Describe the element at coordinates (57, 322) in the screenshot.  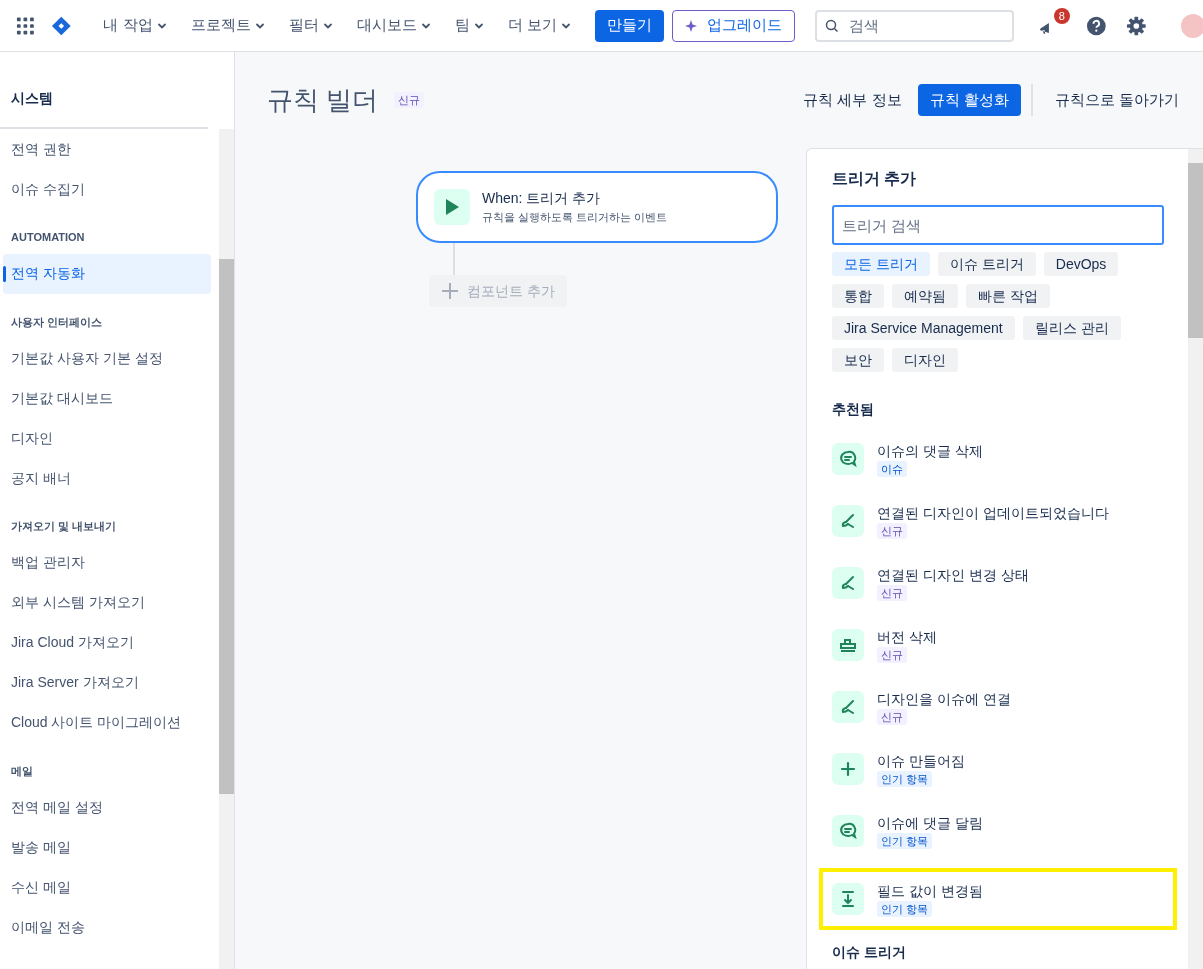
I see `section-heading: 사용자 인터페이스` at that location.